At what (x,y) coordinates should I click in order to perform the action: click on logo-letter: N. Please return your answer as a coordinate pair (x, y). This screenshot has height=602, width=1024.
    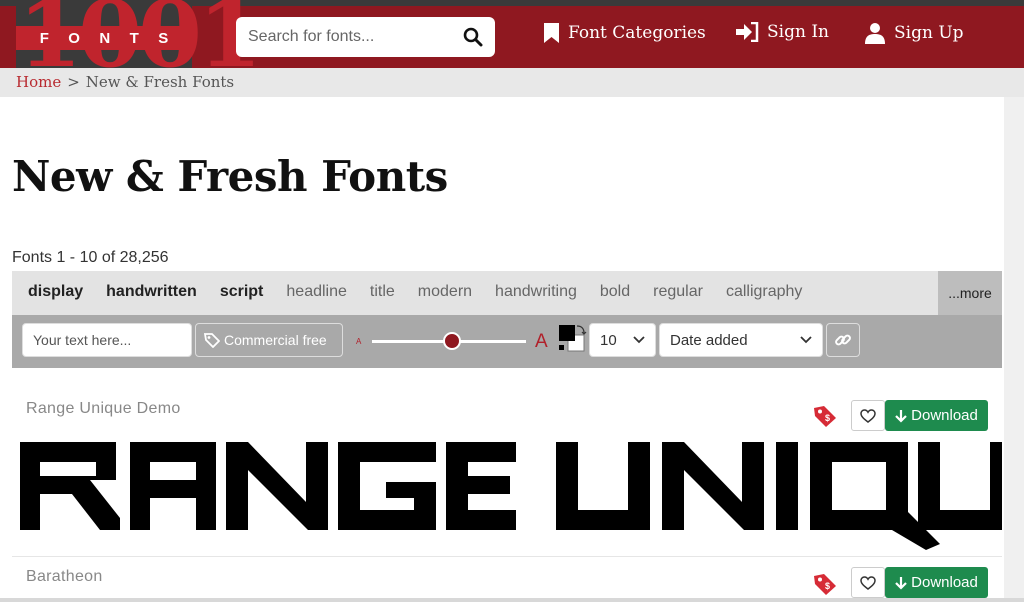
    Looking at the image, I should click on (105, 38).